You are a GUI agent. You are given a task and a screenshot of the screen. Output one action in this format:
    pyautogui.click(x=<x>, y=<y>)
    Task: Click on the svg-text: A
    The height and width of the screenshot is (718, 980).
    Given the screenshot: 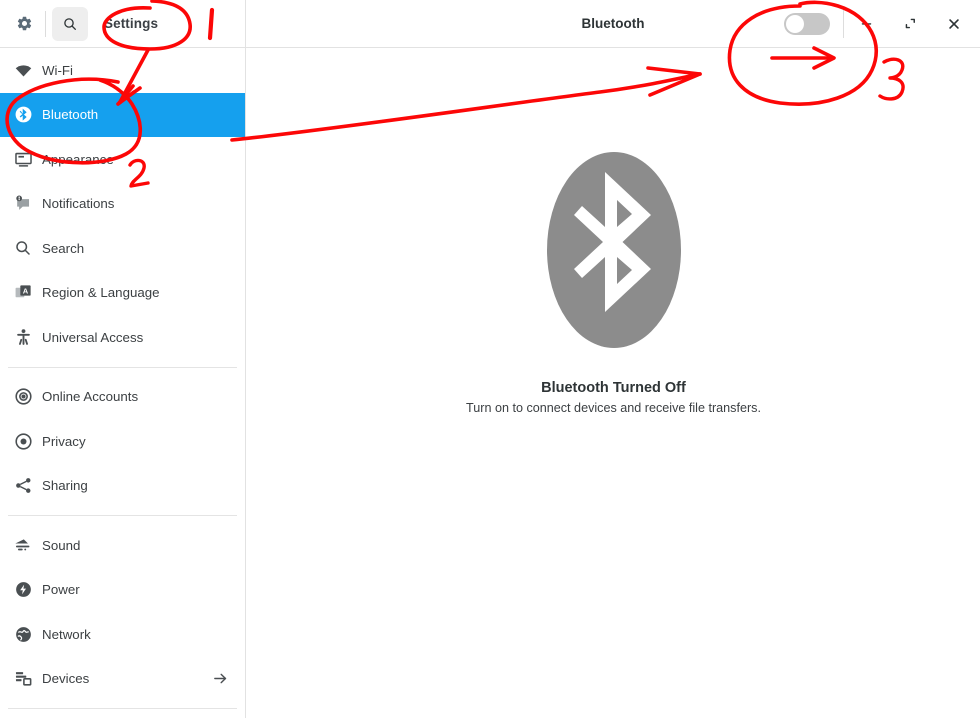 What is the action you would take?
    pyautogui.click(x=25, y=291)
    